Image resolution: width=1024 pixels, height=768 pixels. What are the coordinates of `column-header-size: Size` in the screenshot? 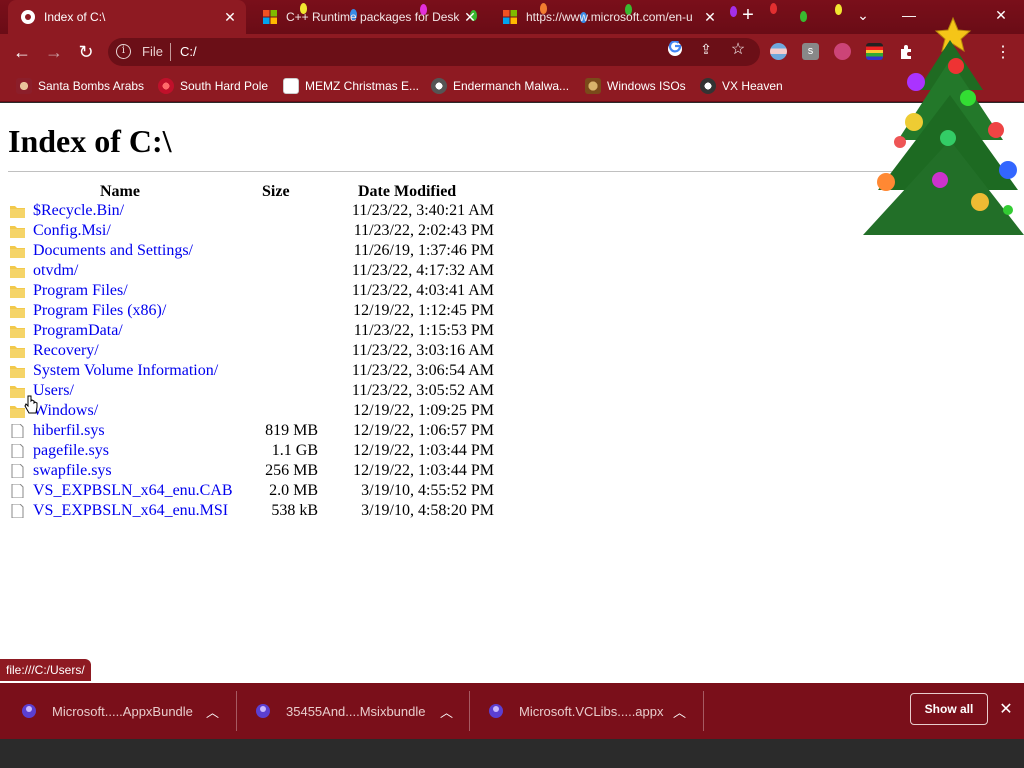 It's located at (276, 192).